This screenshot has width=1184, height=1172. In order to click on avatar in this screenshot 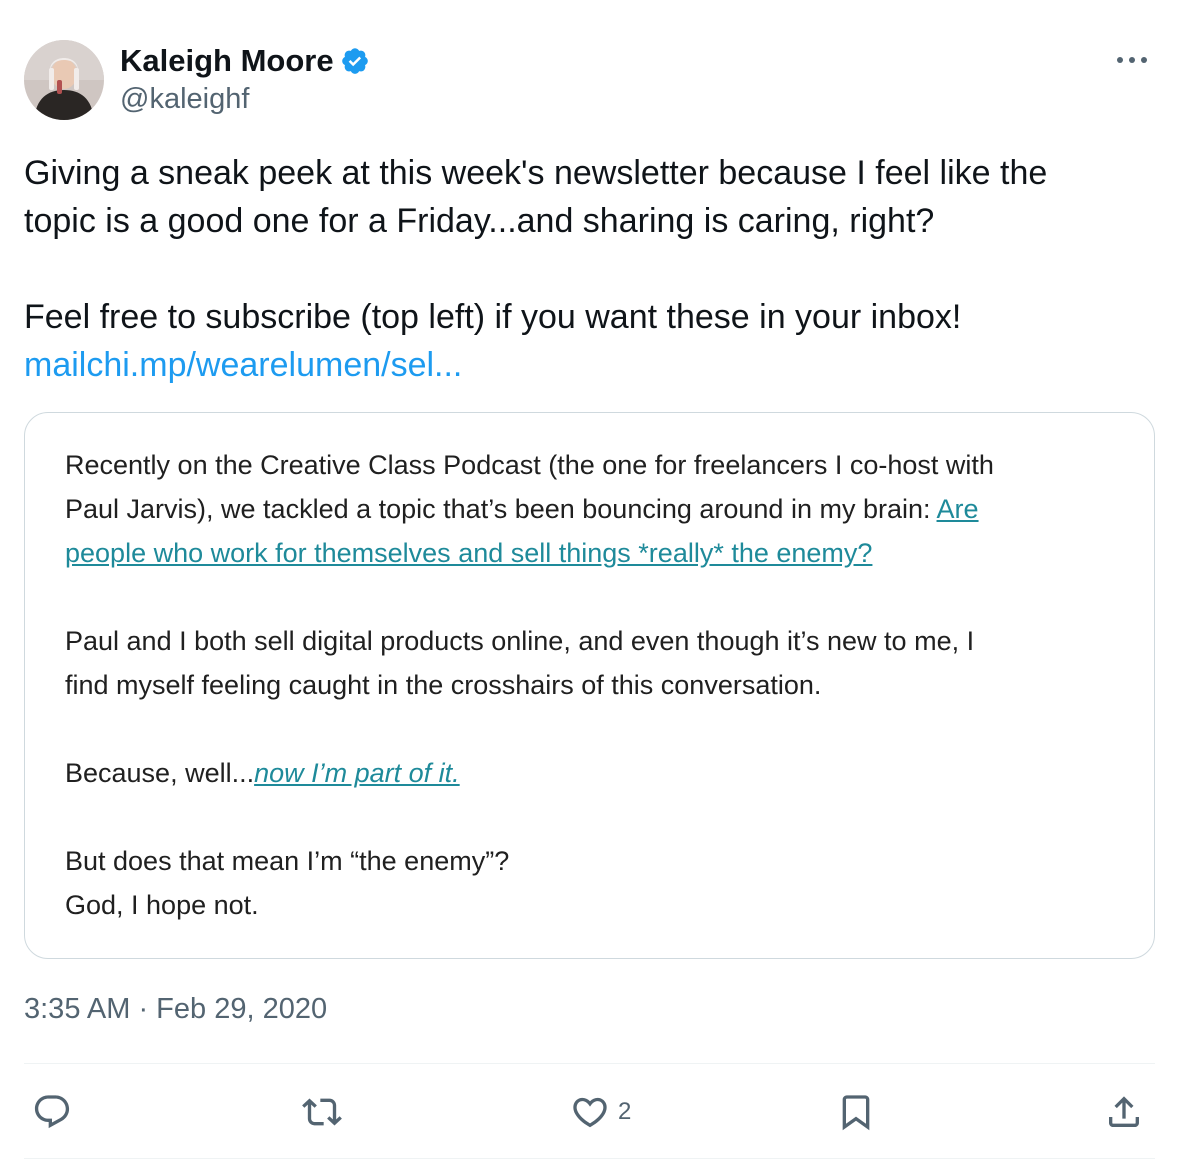, I will do `click(64, 80)`.